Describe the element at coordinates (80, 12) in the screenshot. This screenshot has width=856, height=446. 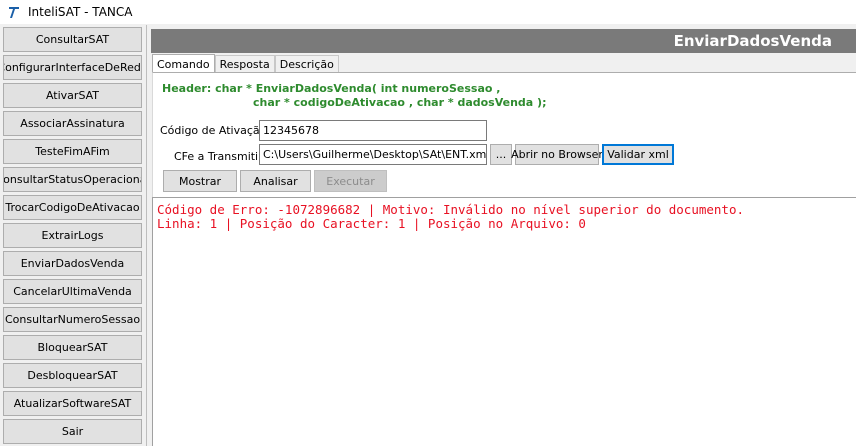
I see `window-title: InteliSAT - TANCA` at that location.